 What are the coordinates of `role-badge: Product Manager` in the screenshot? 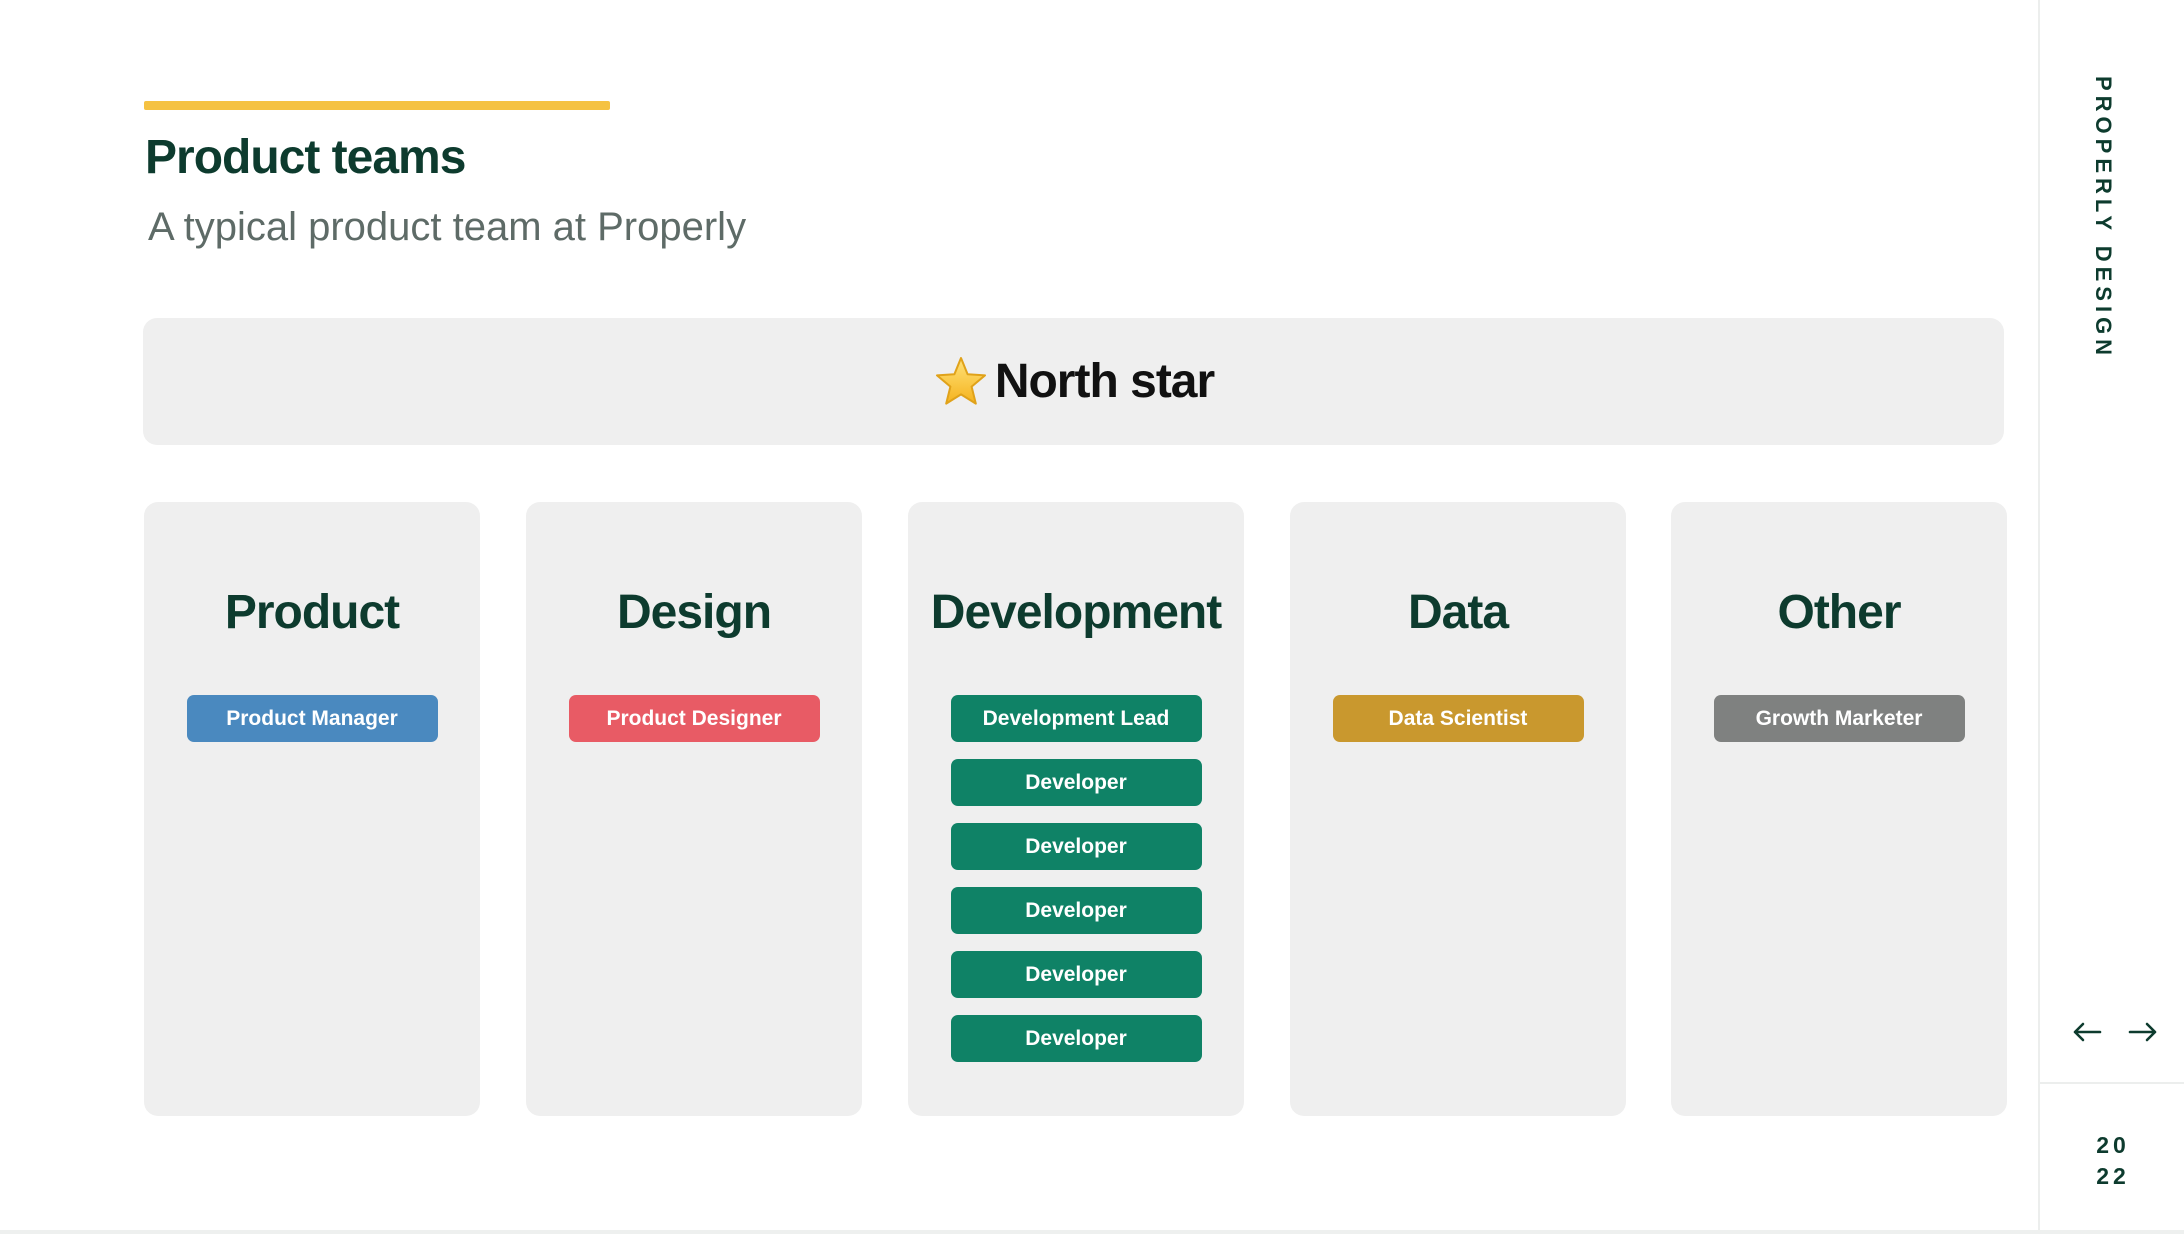 It's located at (312, 718).